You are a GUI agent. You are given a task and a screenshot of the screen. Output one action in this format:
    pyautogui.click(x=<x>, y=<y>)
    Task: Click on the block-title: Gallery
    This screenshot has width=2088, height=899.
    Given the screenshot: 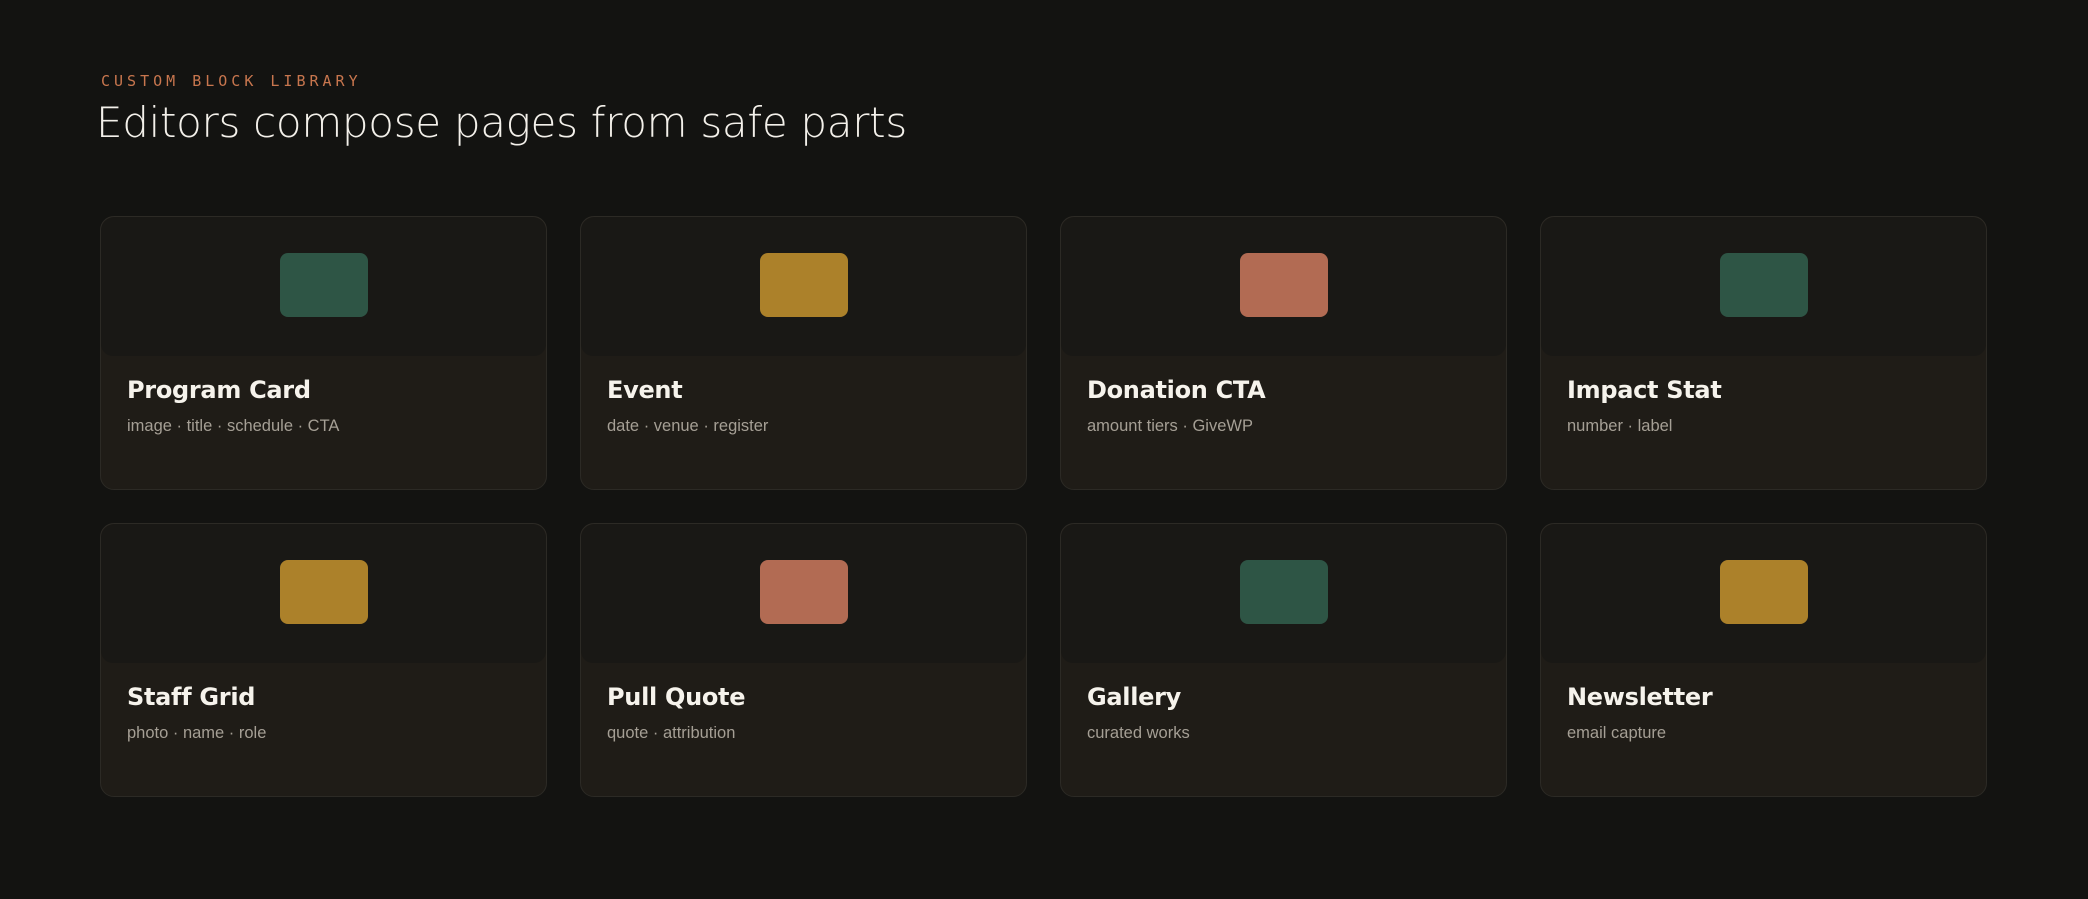 What is the action you would take?
    pyautogui.click(x=1134, y=697)
    